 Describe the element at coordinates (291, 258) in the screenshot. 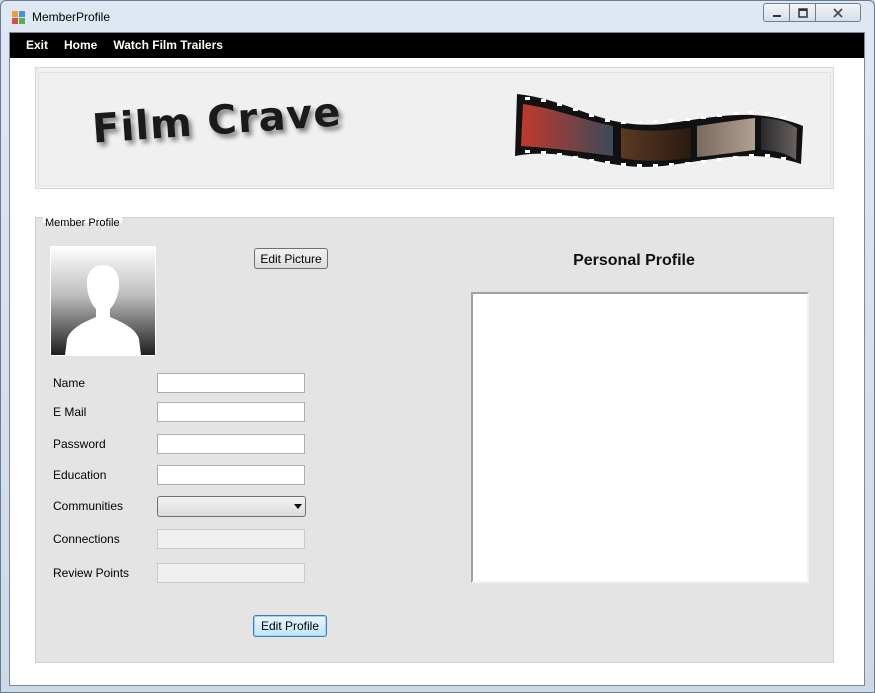

I see `edit-picture-button: Edit Picture` at that location.